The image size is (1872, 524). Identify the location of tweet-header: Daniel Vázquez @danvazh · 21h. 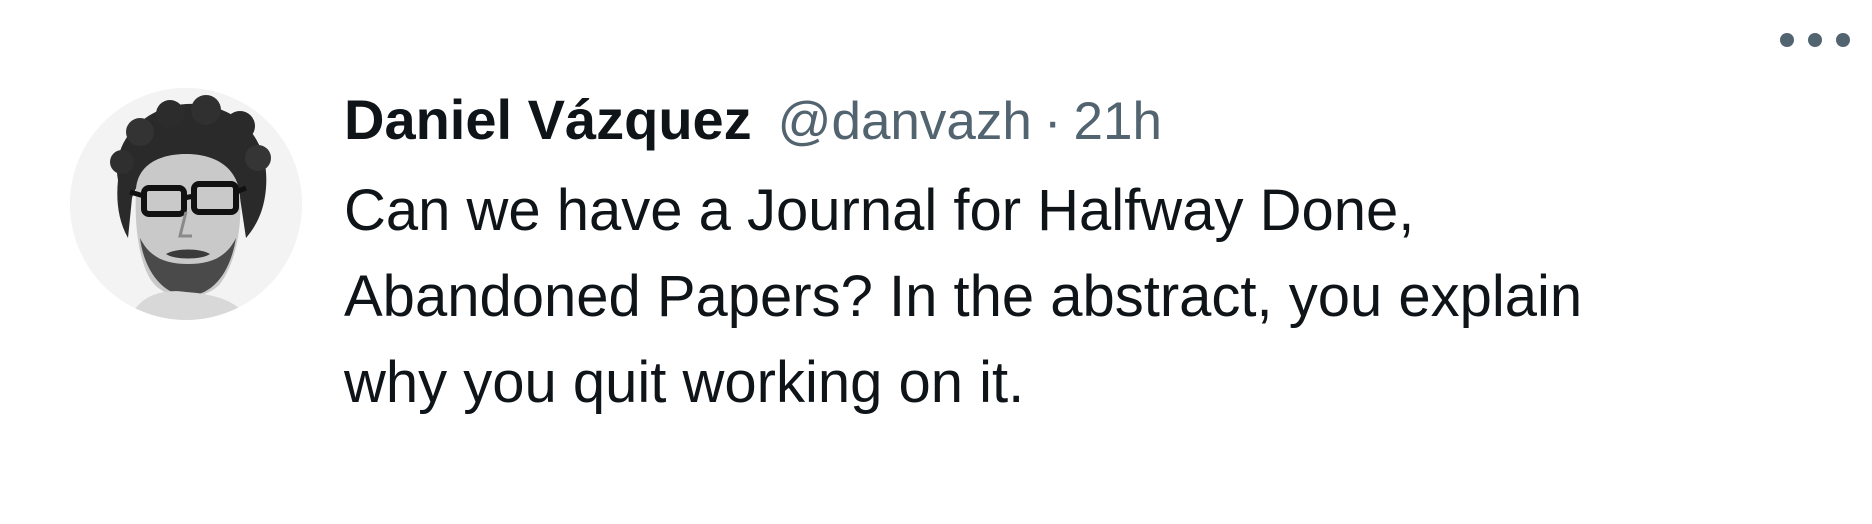
(1074, 120).